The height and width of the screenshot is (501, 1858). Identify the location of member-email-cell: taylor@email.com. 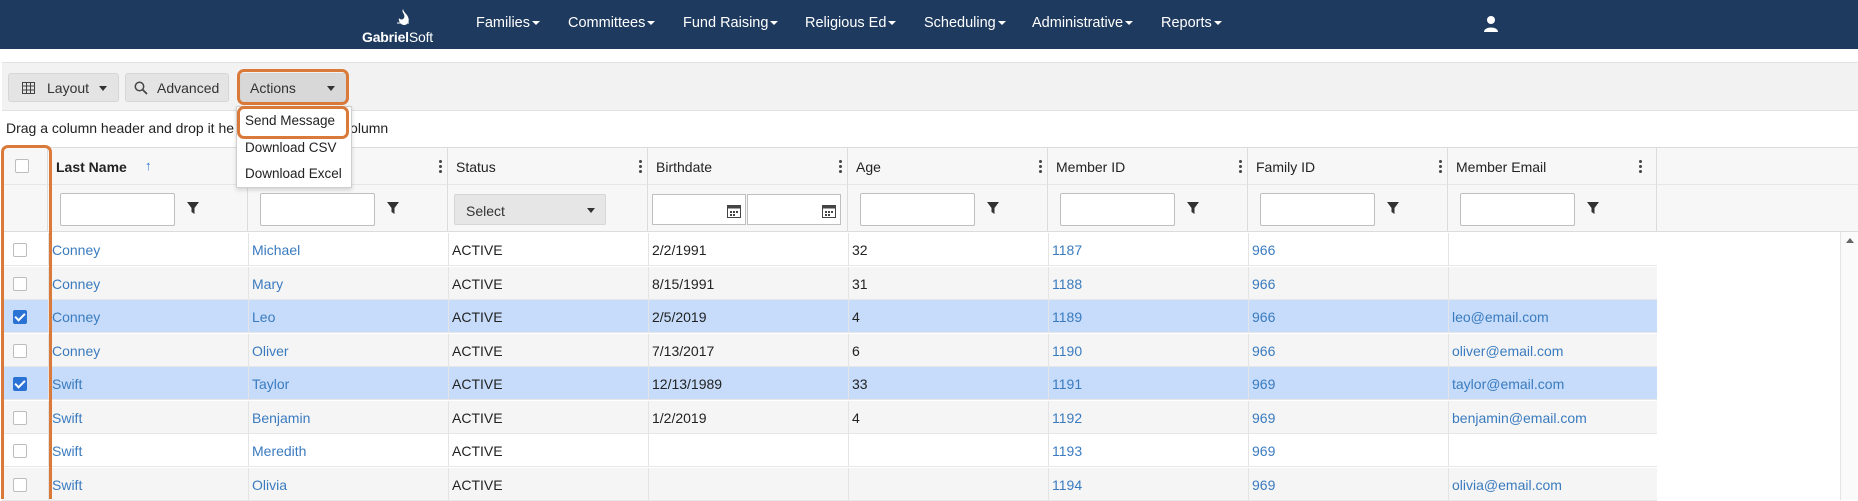
(1508, 384).